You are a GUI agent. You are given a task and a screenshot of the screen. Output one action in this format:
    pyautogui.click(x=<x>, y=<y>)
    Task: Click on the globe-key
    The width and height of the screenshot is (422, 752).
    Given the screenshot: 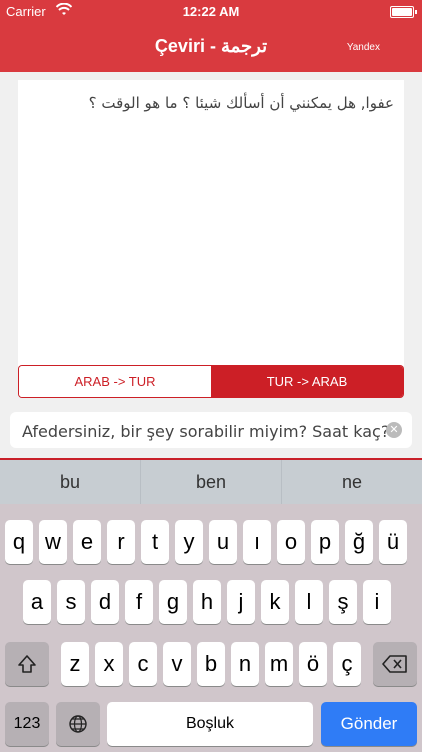 What is the action you would take?
    pyautogui.click(x=78, y=724)
    